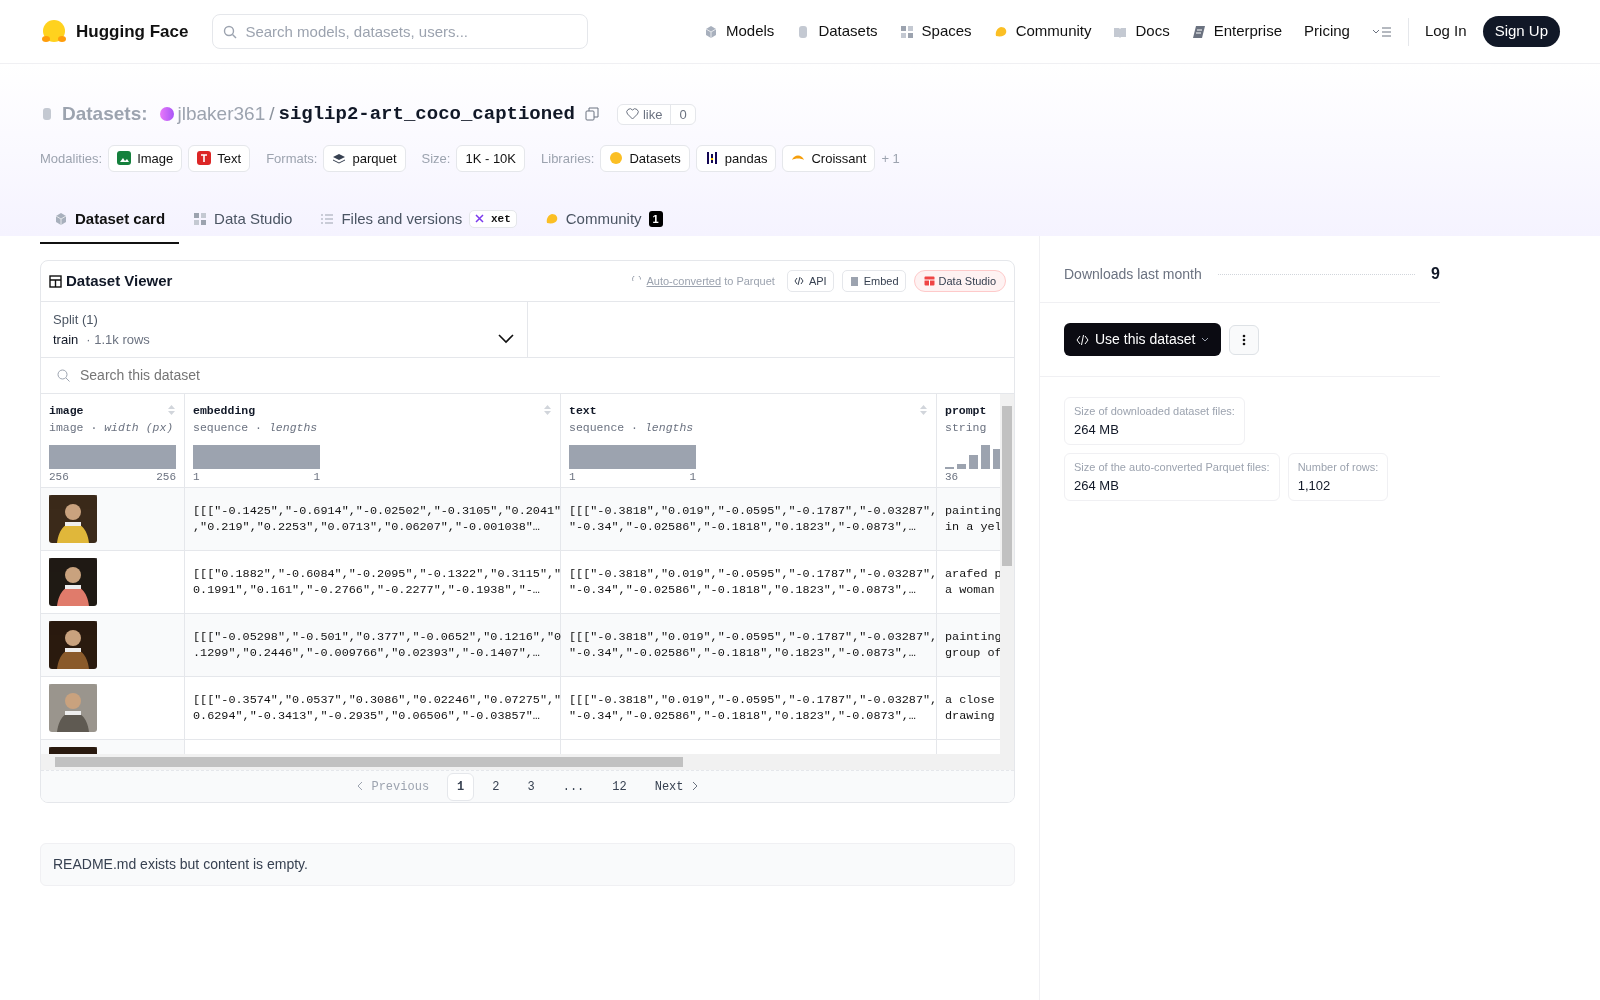 The width and height of the screenshot is (1600, 1000). What do you see at coordinates (966, 411) in the screenshot?
I see `column-name: prompt` at bounding box center [966, 411].